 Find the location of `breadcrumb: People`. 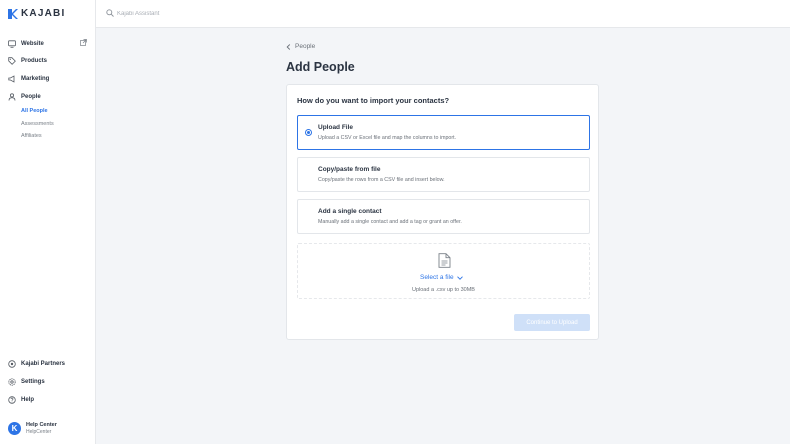

breadcrumb: People is located at coordinates (300, 46).